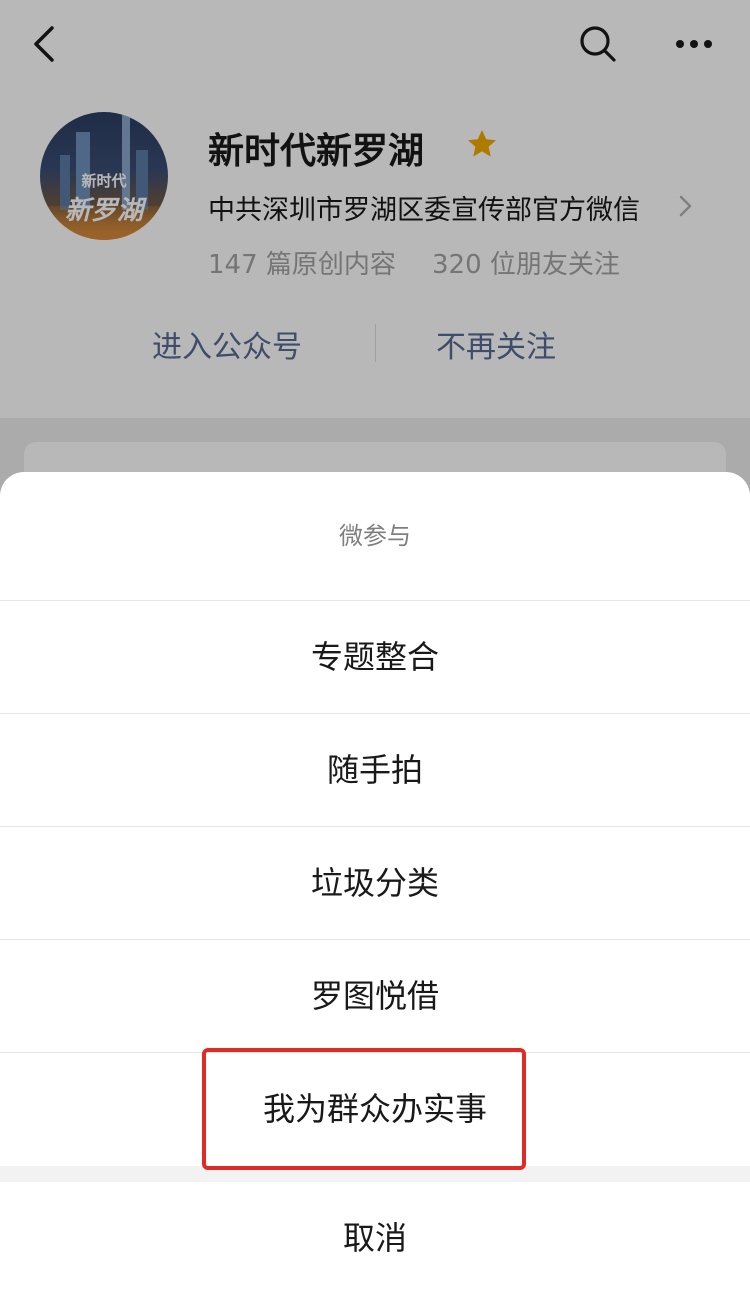 The height and width of the screenshot is (1294, 750). What do you see at coordinates (375, 995) in the screenshot?
I see `sheet-item-library-borrow: 罗图悦借` at bounding box center [375, 995].